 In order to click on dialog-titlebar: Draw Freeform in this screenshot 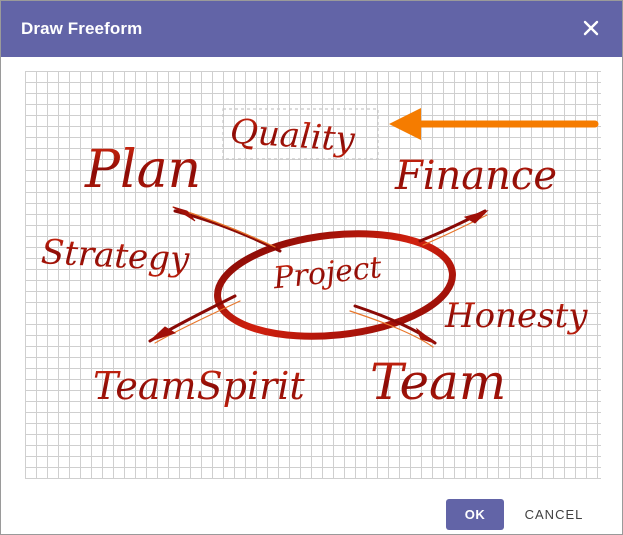, I will do `click(311, 29)`.